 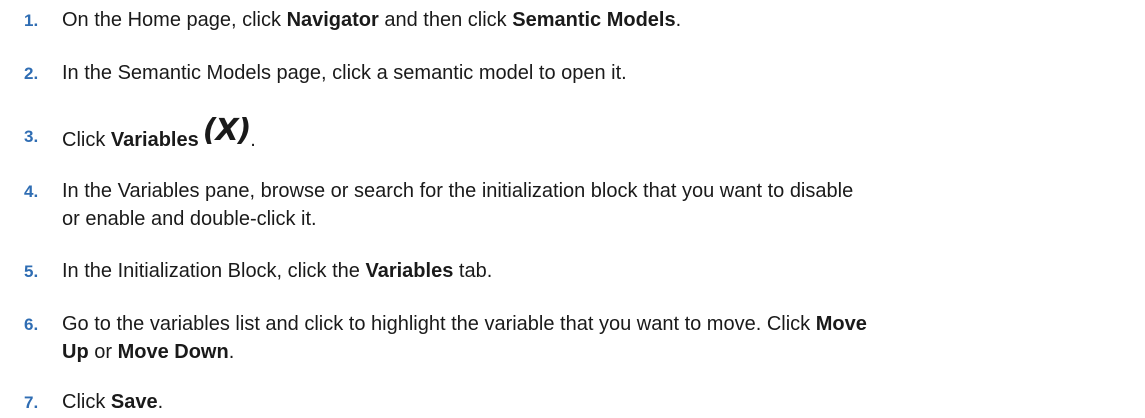 I want to click on step-number: 3., so click(x=31, y=136).